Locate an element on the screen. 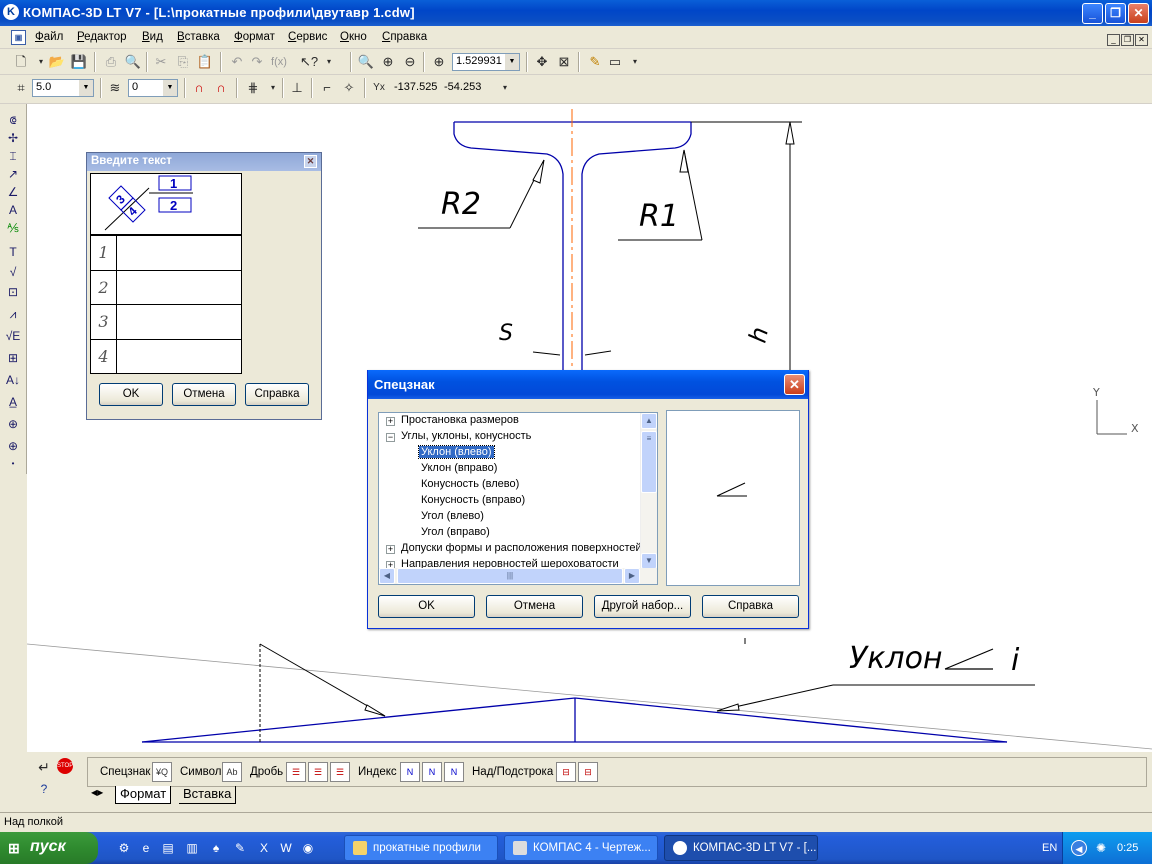 Image resolution: width=1152 pixels, height=864 pixels. task-folder: прокатные профили is located at coordinates (421, 848).